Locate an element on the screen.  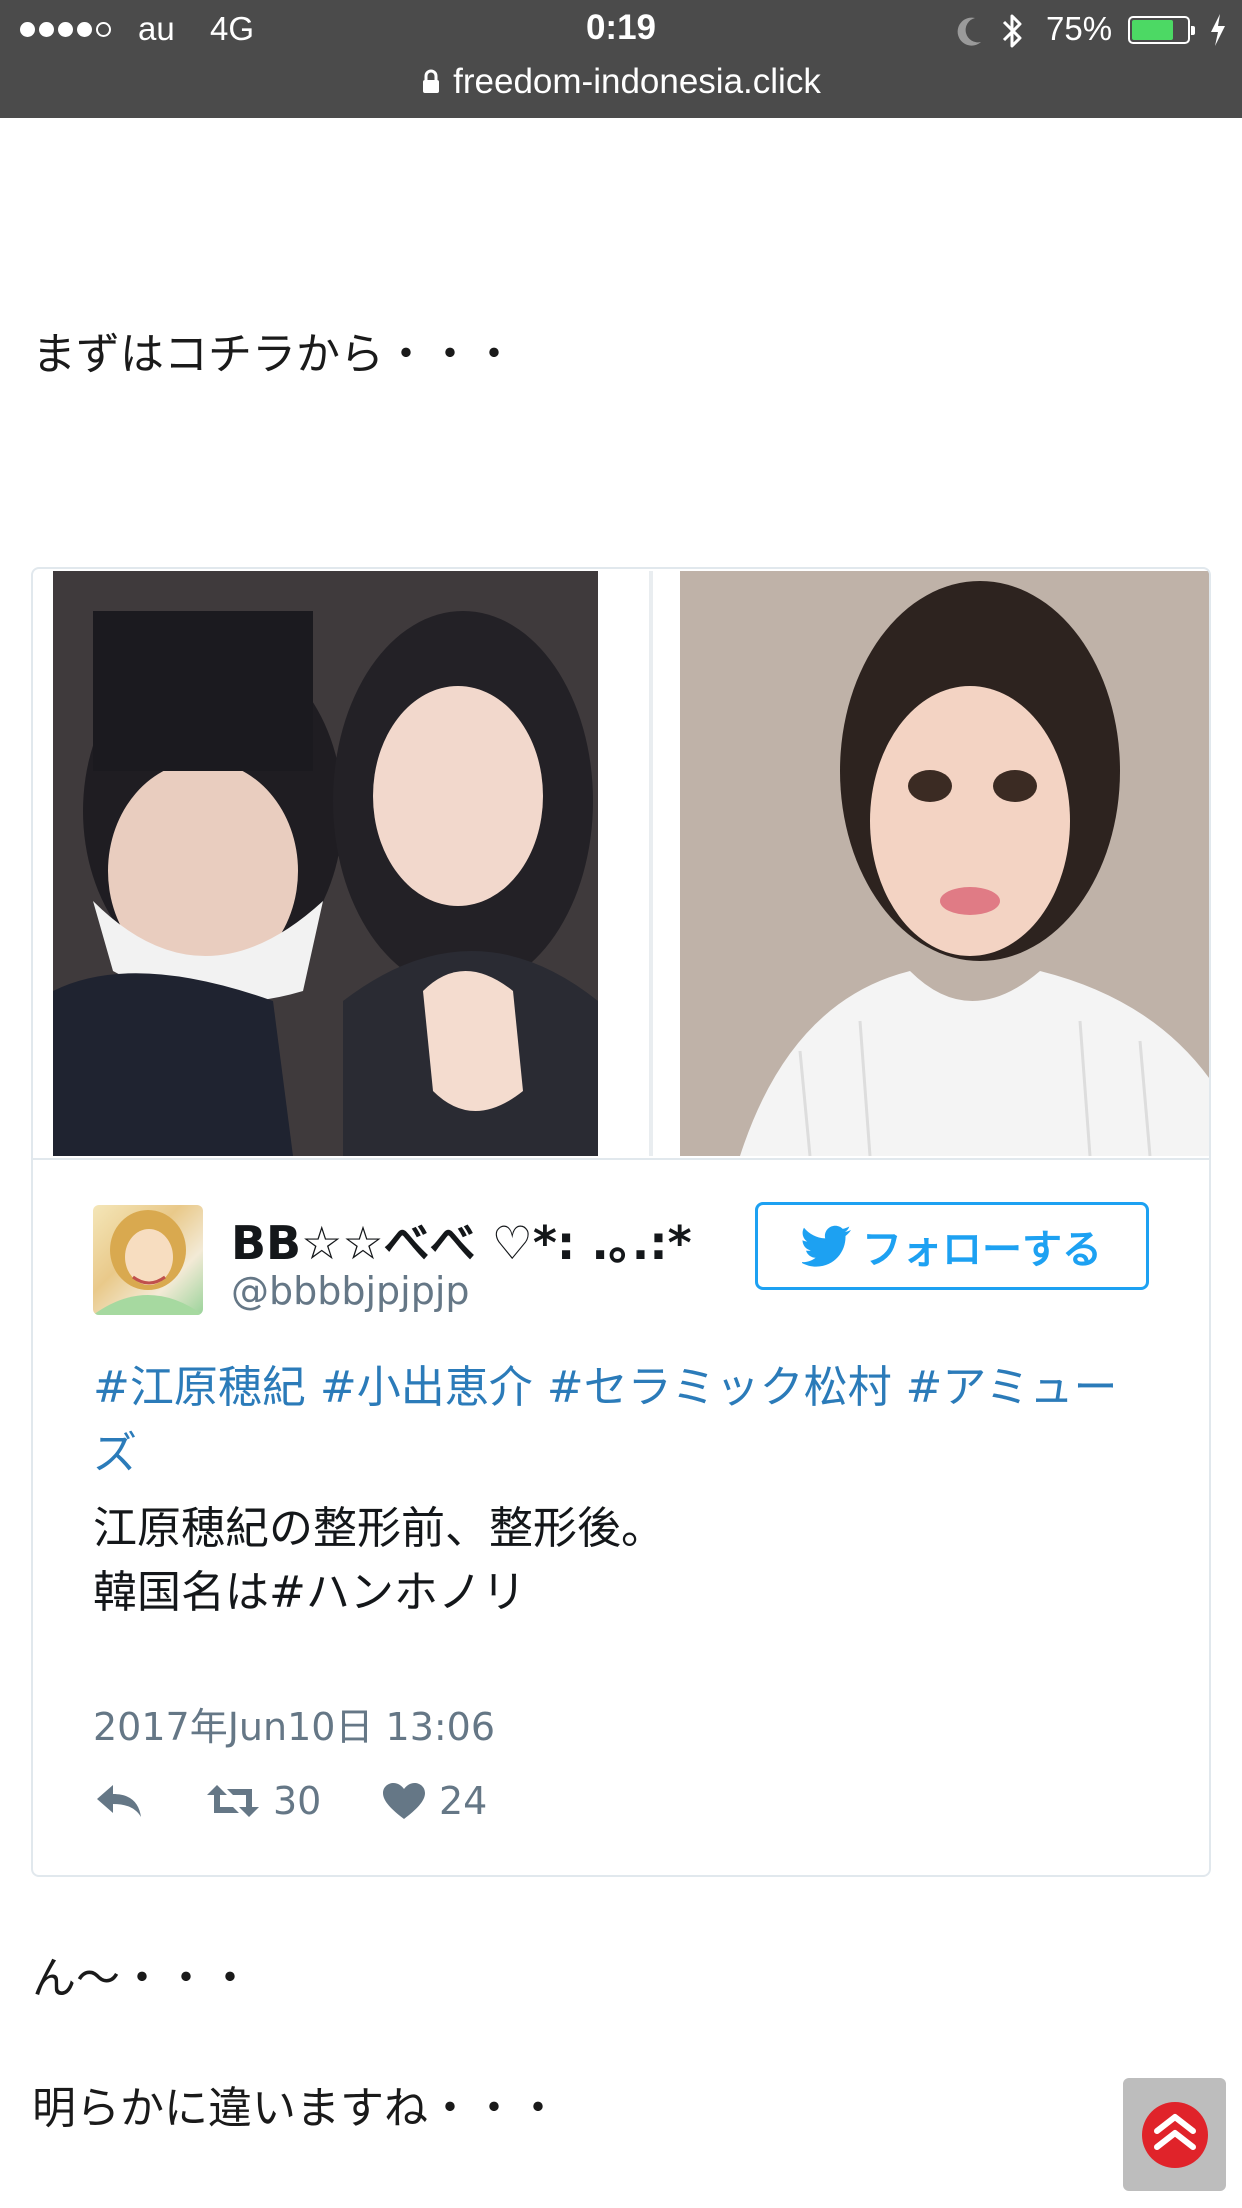
tweet-display-name: BB☆☆べべ ♡*: .｡.:* is located at coordinates (461, 1240).